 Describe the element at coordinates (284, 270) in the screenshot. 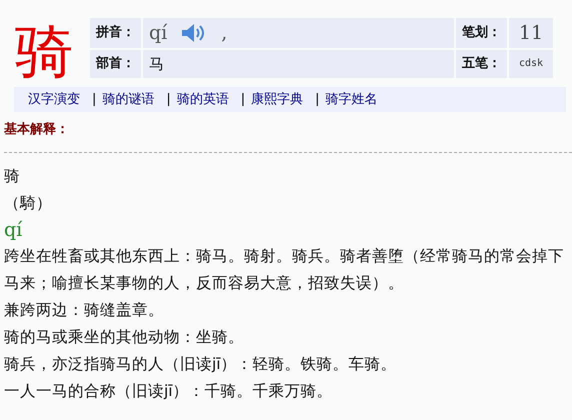

I see `definition-text: 跨坐在牲畜或其他东西上：骑马。骑射。骑兵。骑者善堕（经常骑马的常会掉下马来；喻擅长某事物的人，反而容易大意，招致失误）。` at that location.